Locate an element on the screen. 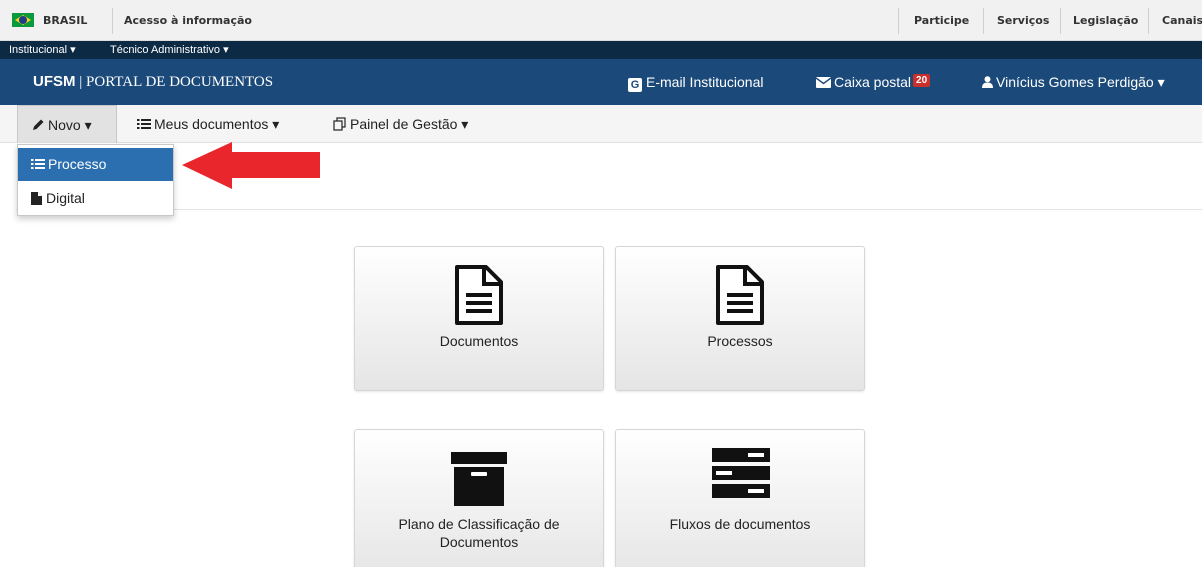 Image resolution: width=1202 pixels, height=567 pixels. acesso-informacao-link: Acesso à informação is located at coordinates (188, 20).